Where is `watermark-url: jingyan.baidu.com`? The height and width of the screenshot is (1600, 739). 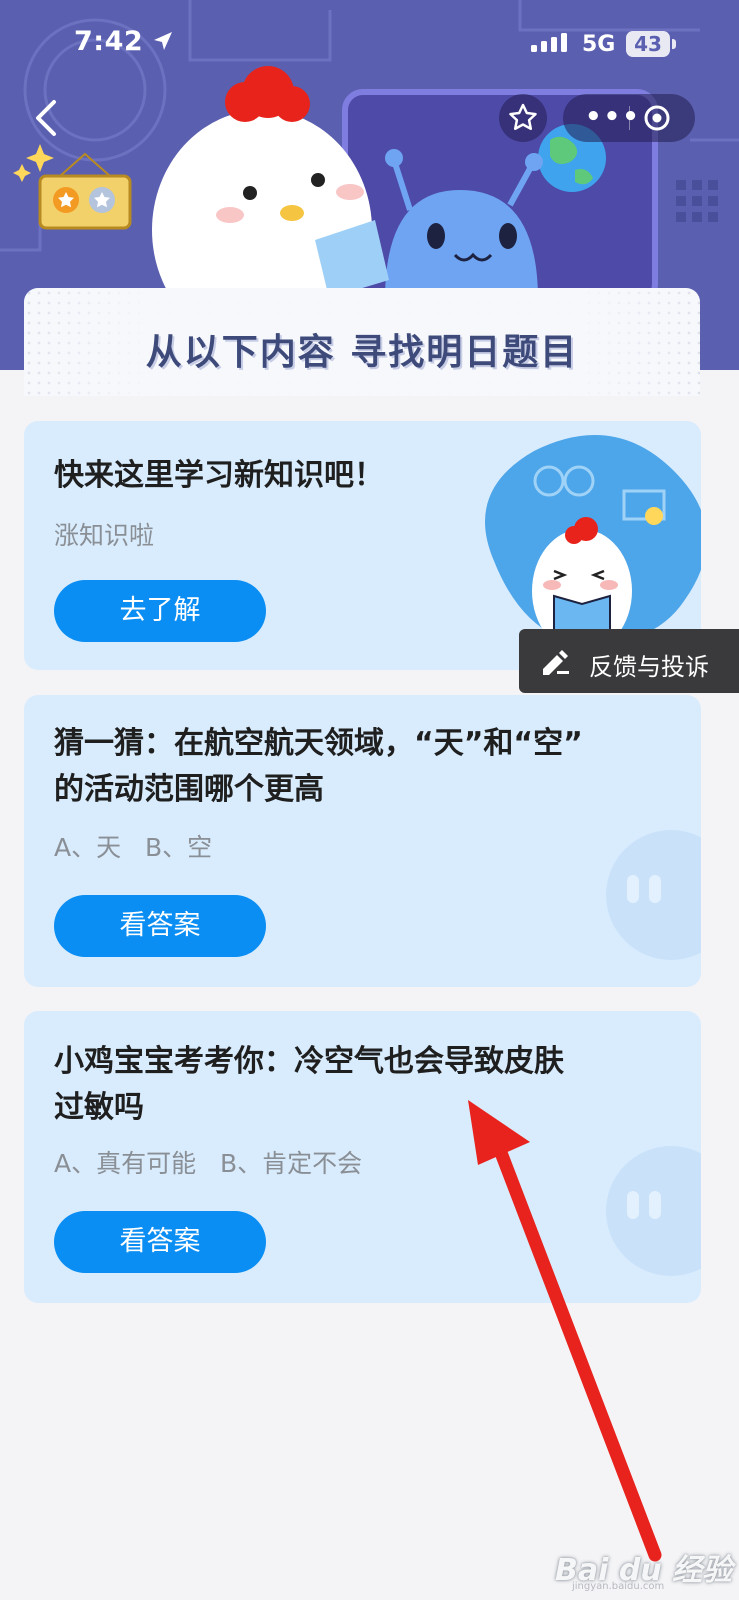
watermark-url: jingyan.baidu.com is located at coordinates (618, 1586).